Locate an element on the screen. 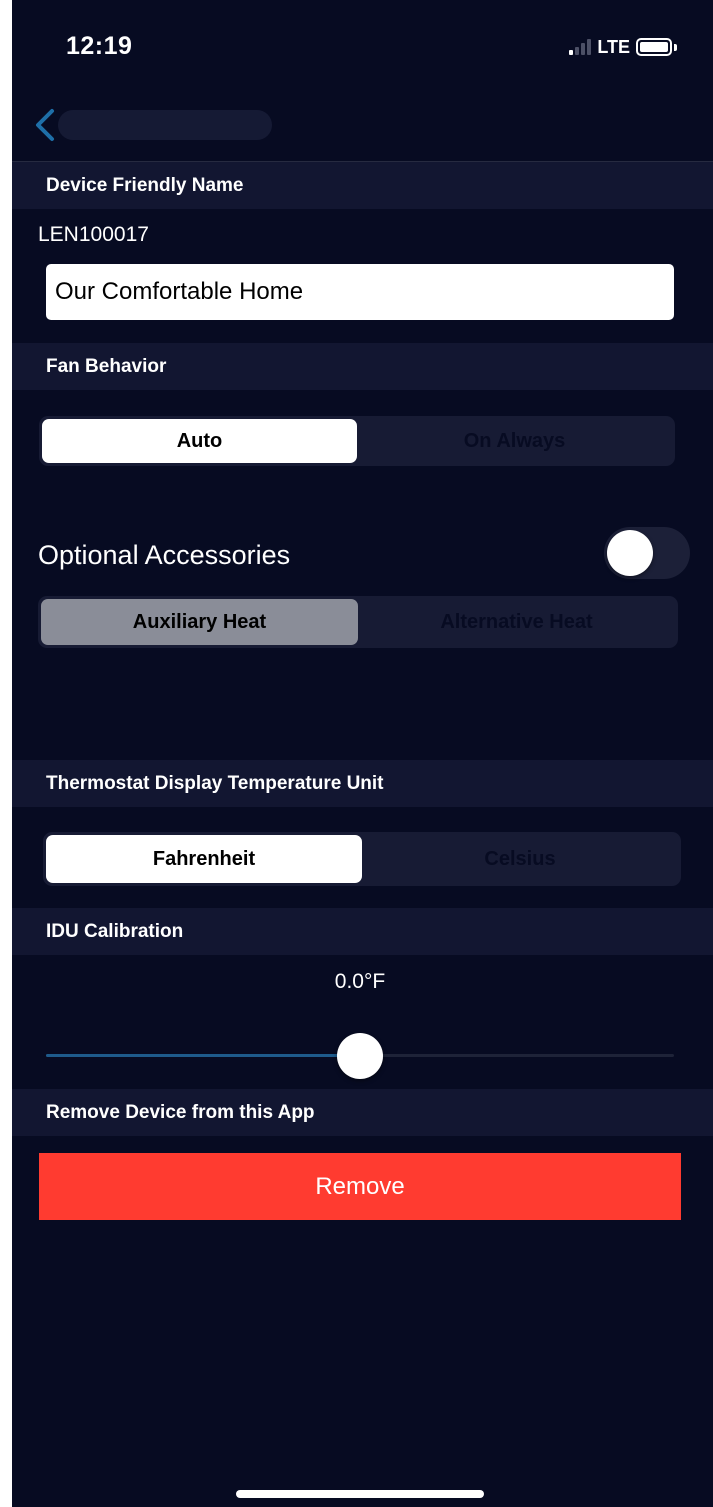 The width and height of the screenshot is (713, 1507). navigation-bar is located at coordinates (362, 126).